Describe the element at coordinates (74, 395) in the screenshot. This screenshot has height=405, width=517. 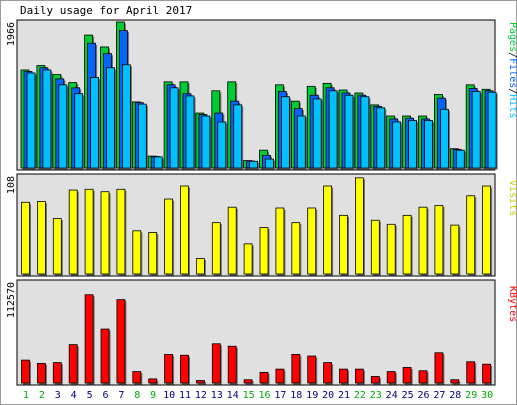
I see `day-label-4: 4` at that location.